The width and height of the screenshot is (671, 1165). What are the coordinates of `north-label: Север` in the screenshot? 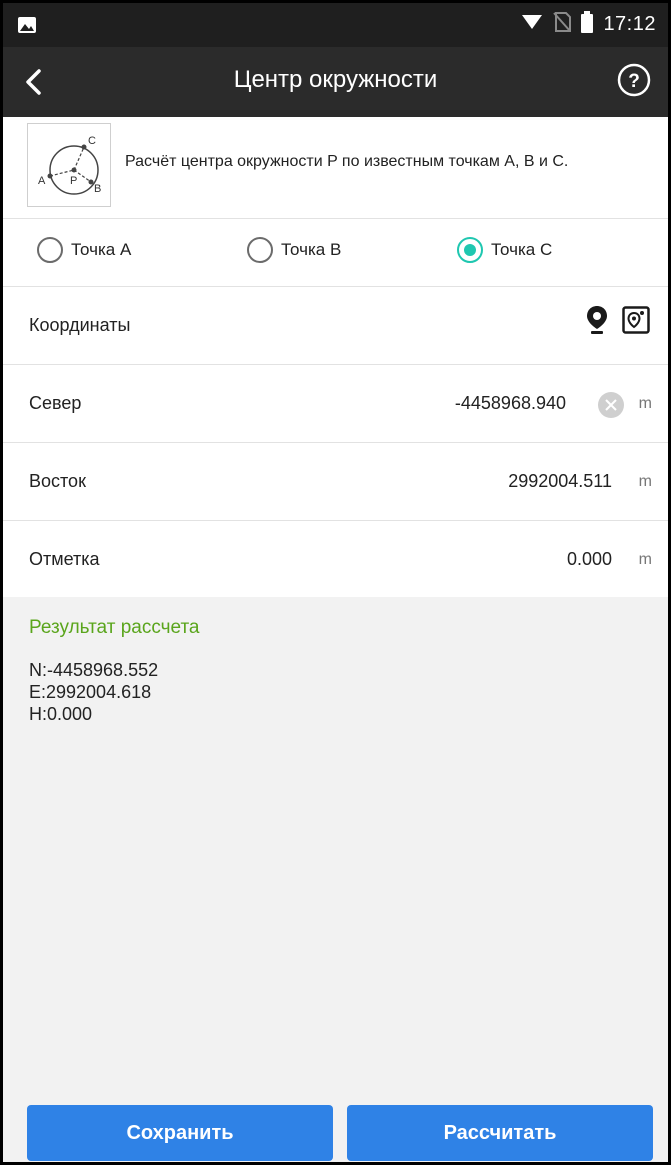 It's located at (55, 403).